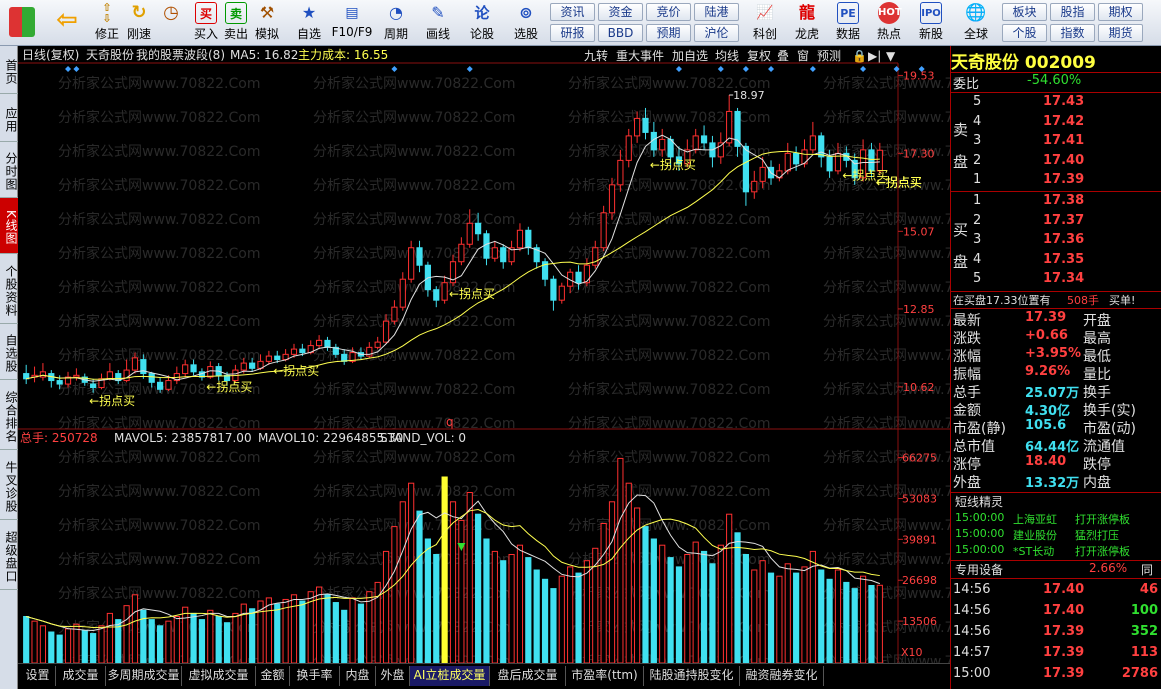 This screenshot has height=689, width=1161. What do you see at coordinates (450, 676) in the screenshot?
I see `indicator-tab-8: AI立桩成交量` at bounding box center [450, 676].